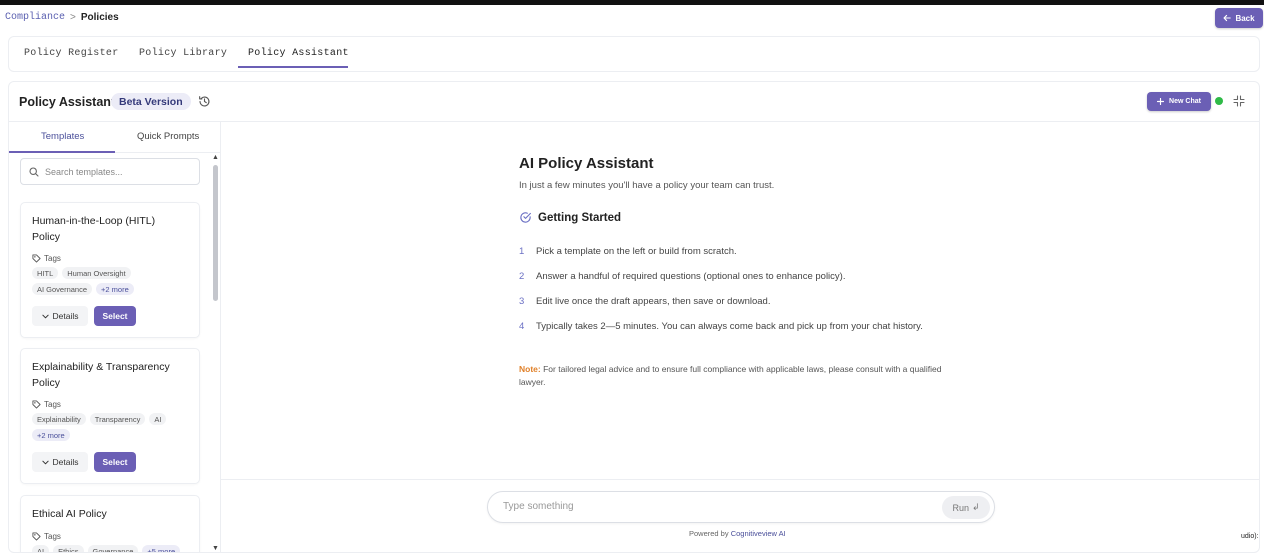 This screenshot has height=553, width=1264. What do you see at coordinates (1250, 536) in the screenshot?
I see `corner-text: udio):` at bounding box center [1250, 536].